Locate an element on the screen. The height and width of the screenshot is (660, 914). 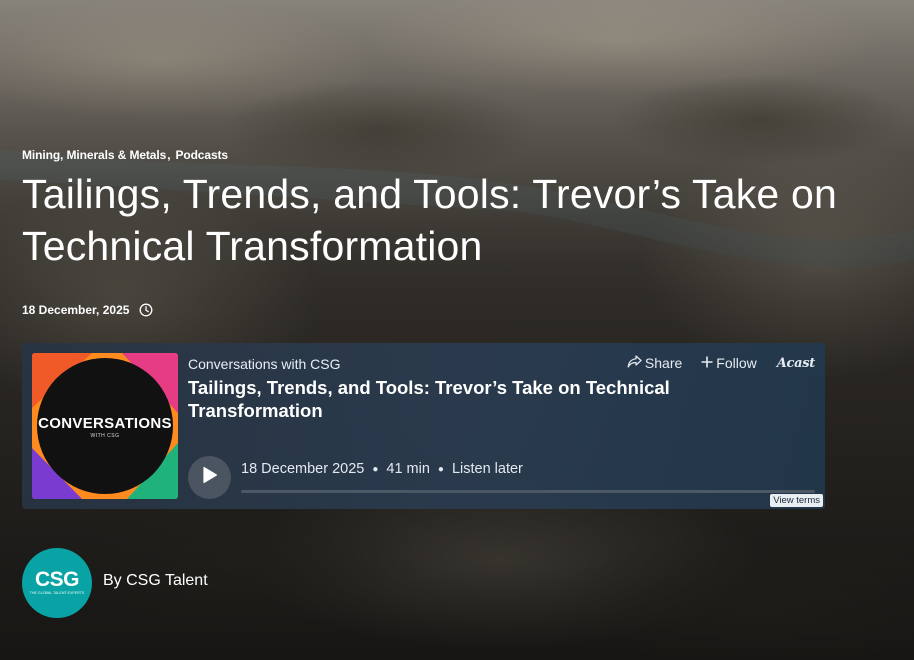
play-button is located at coordinates (209, 477).